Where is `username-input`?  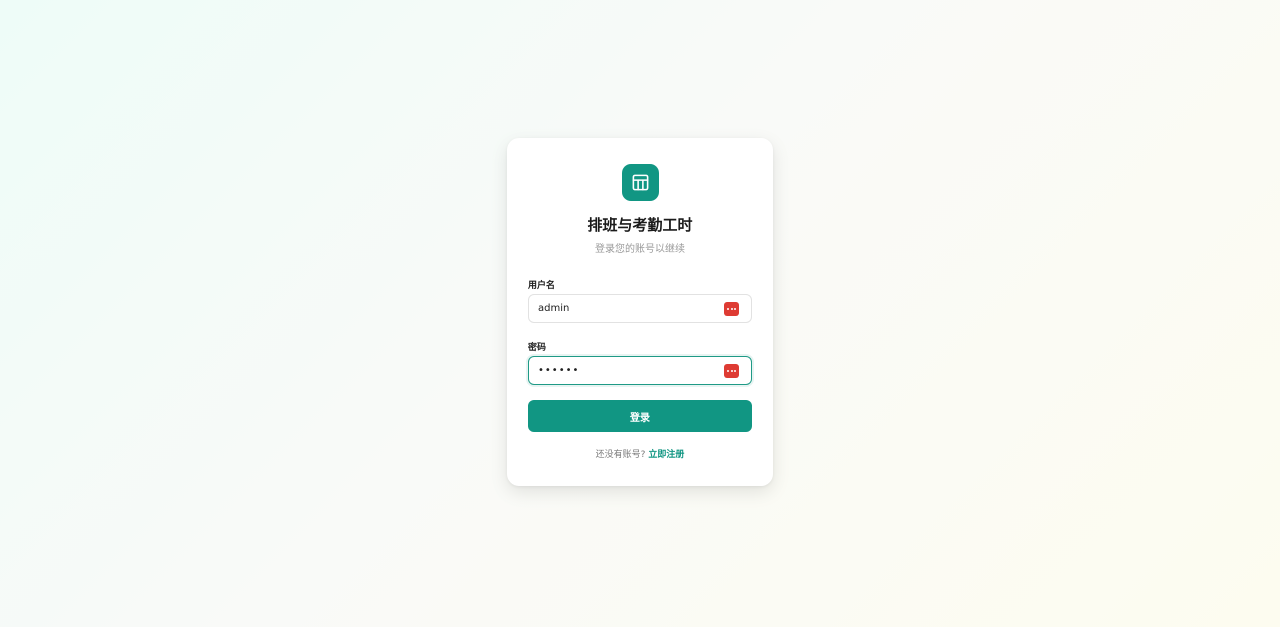
username-input is located at coordinates (628, 308).